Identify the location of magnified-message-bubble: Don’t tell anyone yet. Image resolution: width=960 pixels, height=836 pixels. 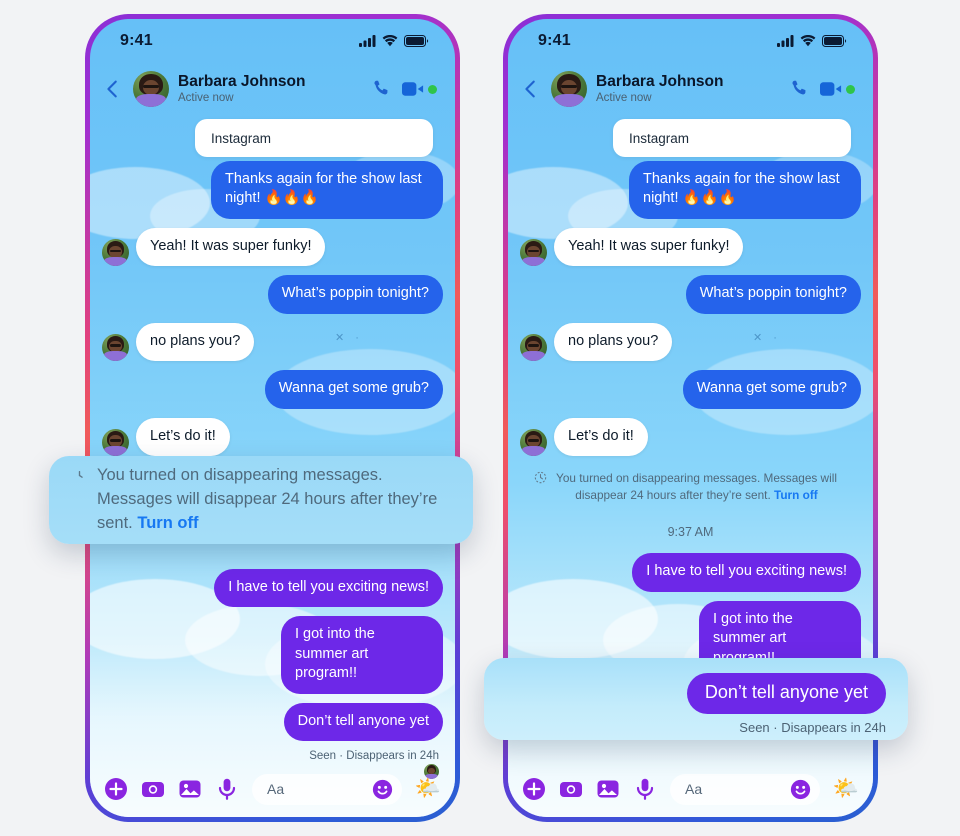
(786, 693).